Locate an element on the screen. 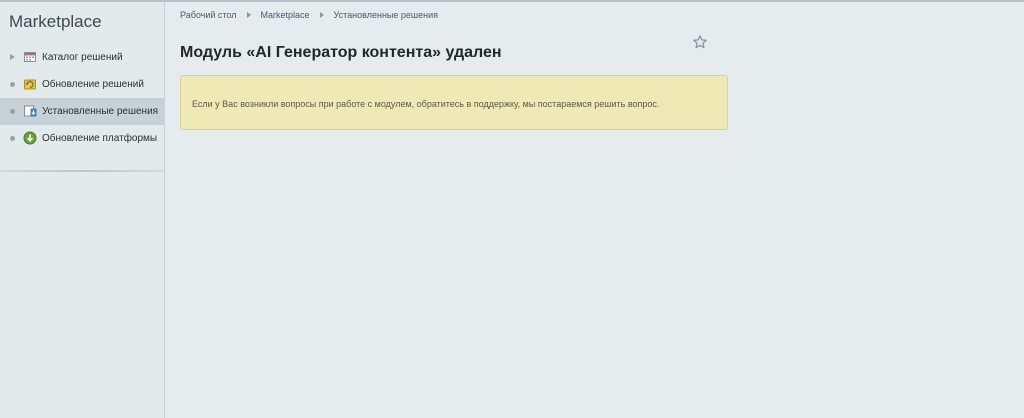 The image size is (1024, 418). sidebar-item-label: Обновление платформы is located at coordinates (100, 138).